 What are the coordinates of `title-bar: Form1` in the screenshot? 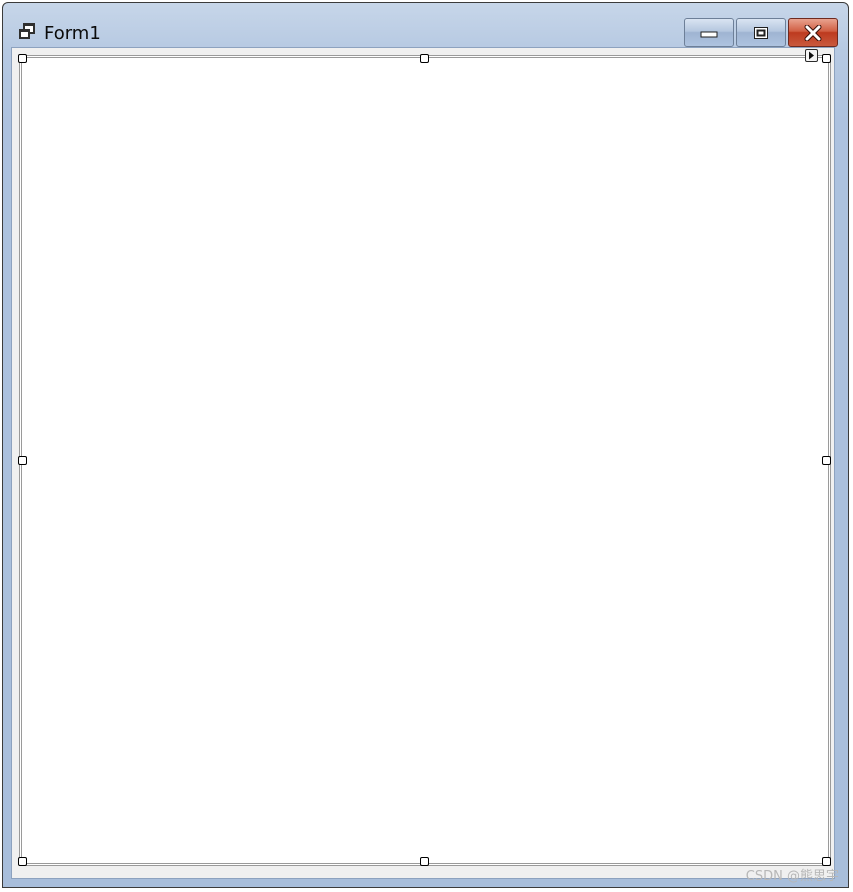 It's located at (425, 26).